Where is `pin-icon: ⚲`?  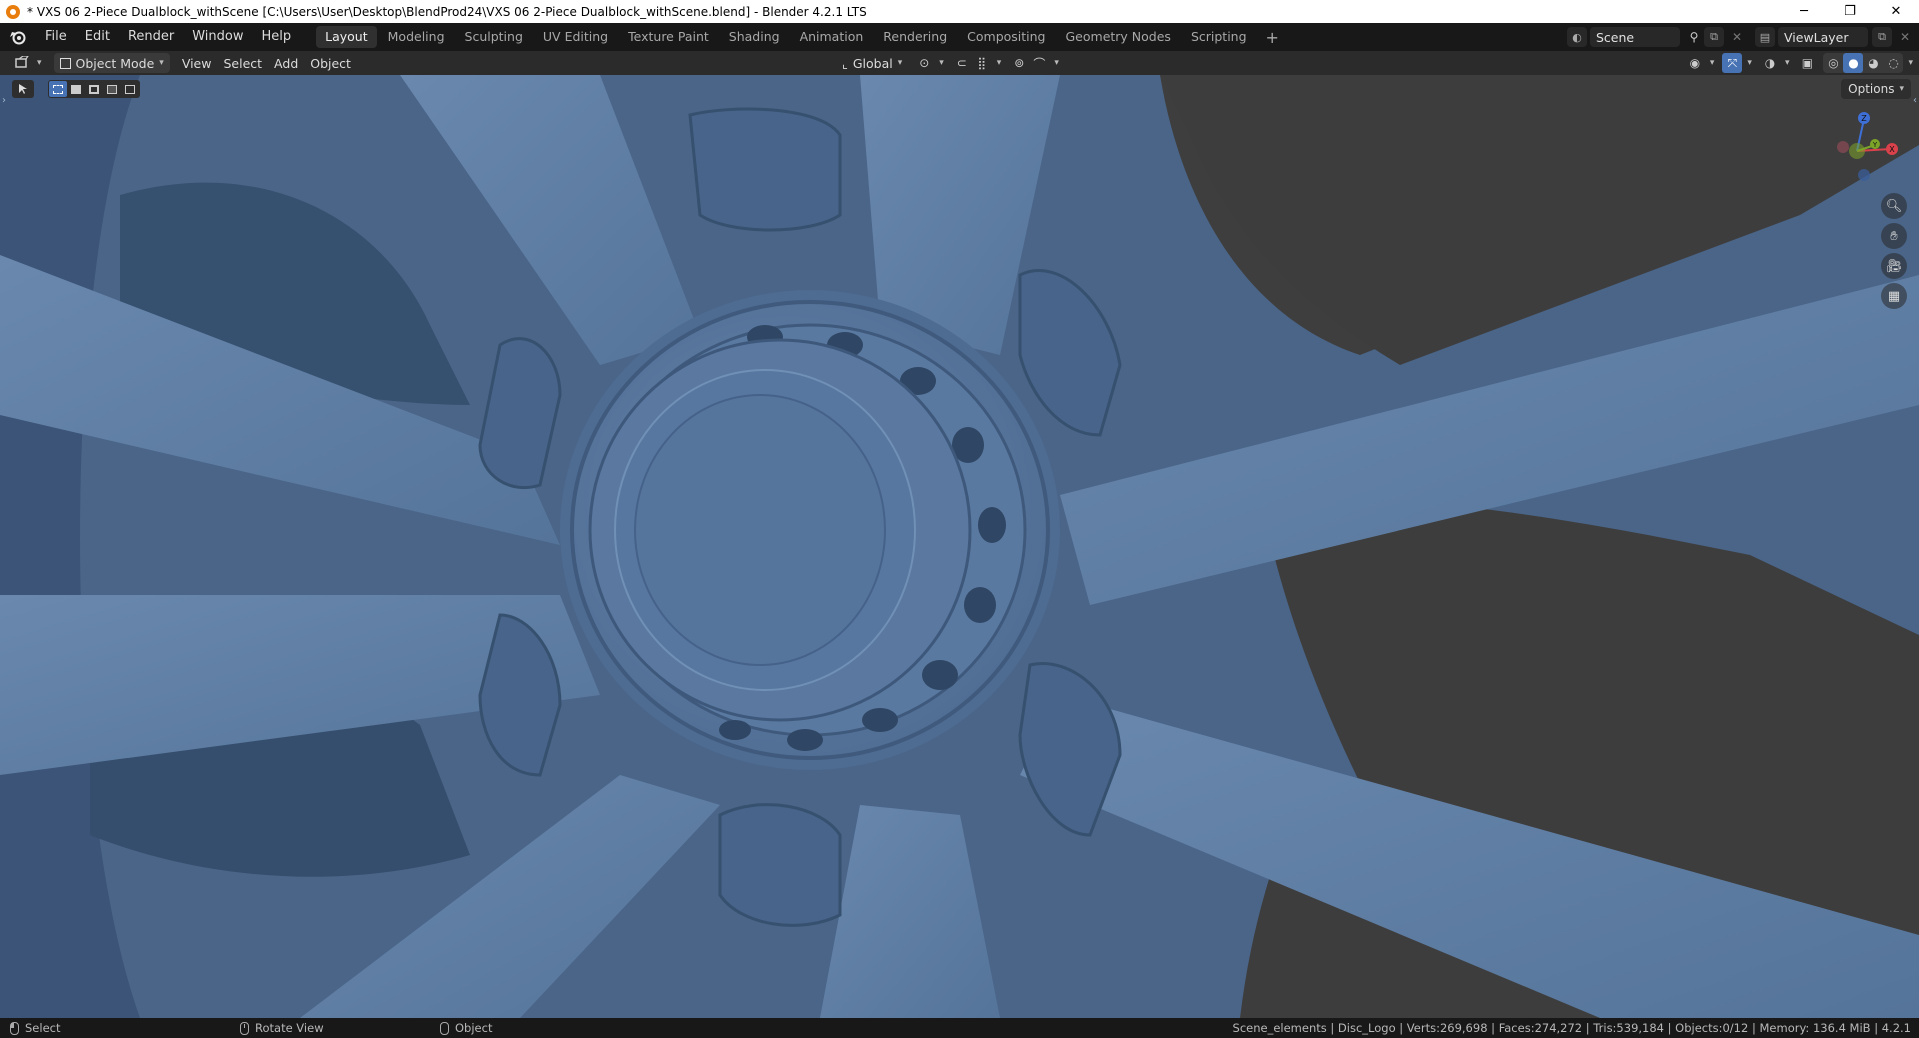
pin-icon: ⚲ is located at coordinates (1694, 37).